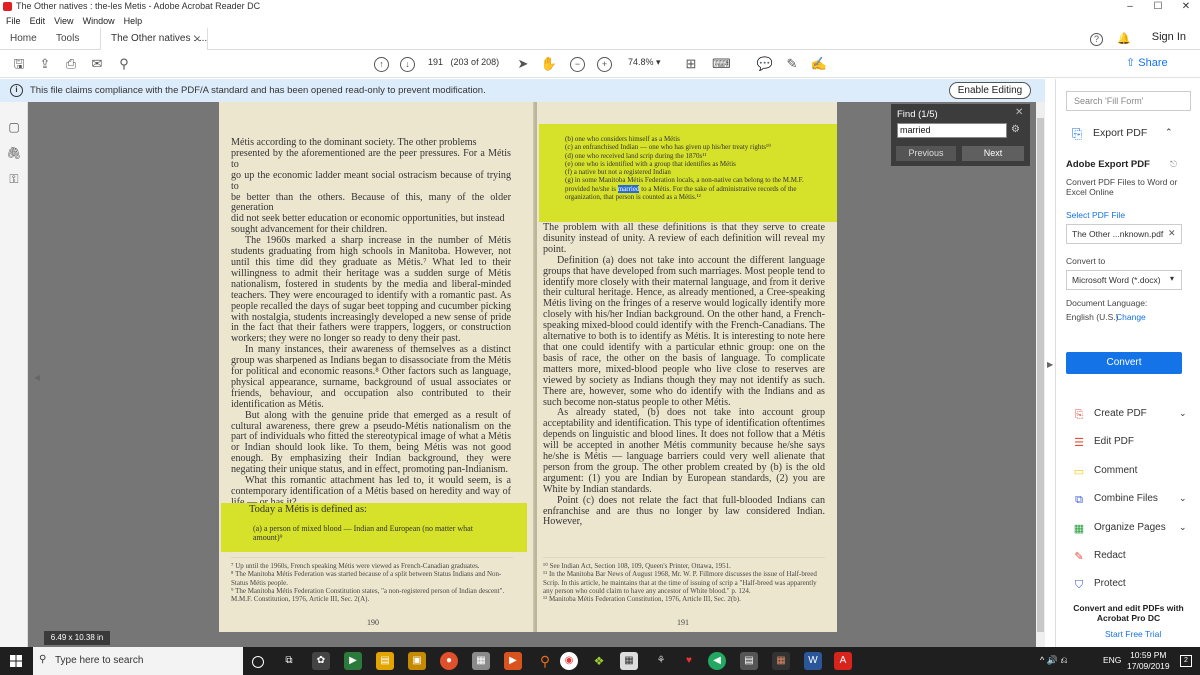 This screenshot has width=1200, height=675. I want to click on tab-home: Home, so click(23, 39).